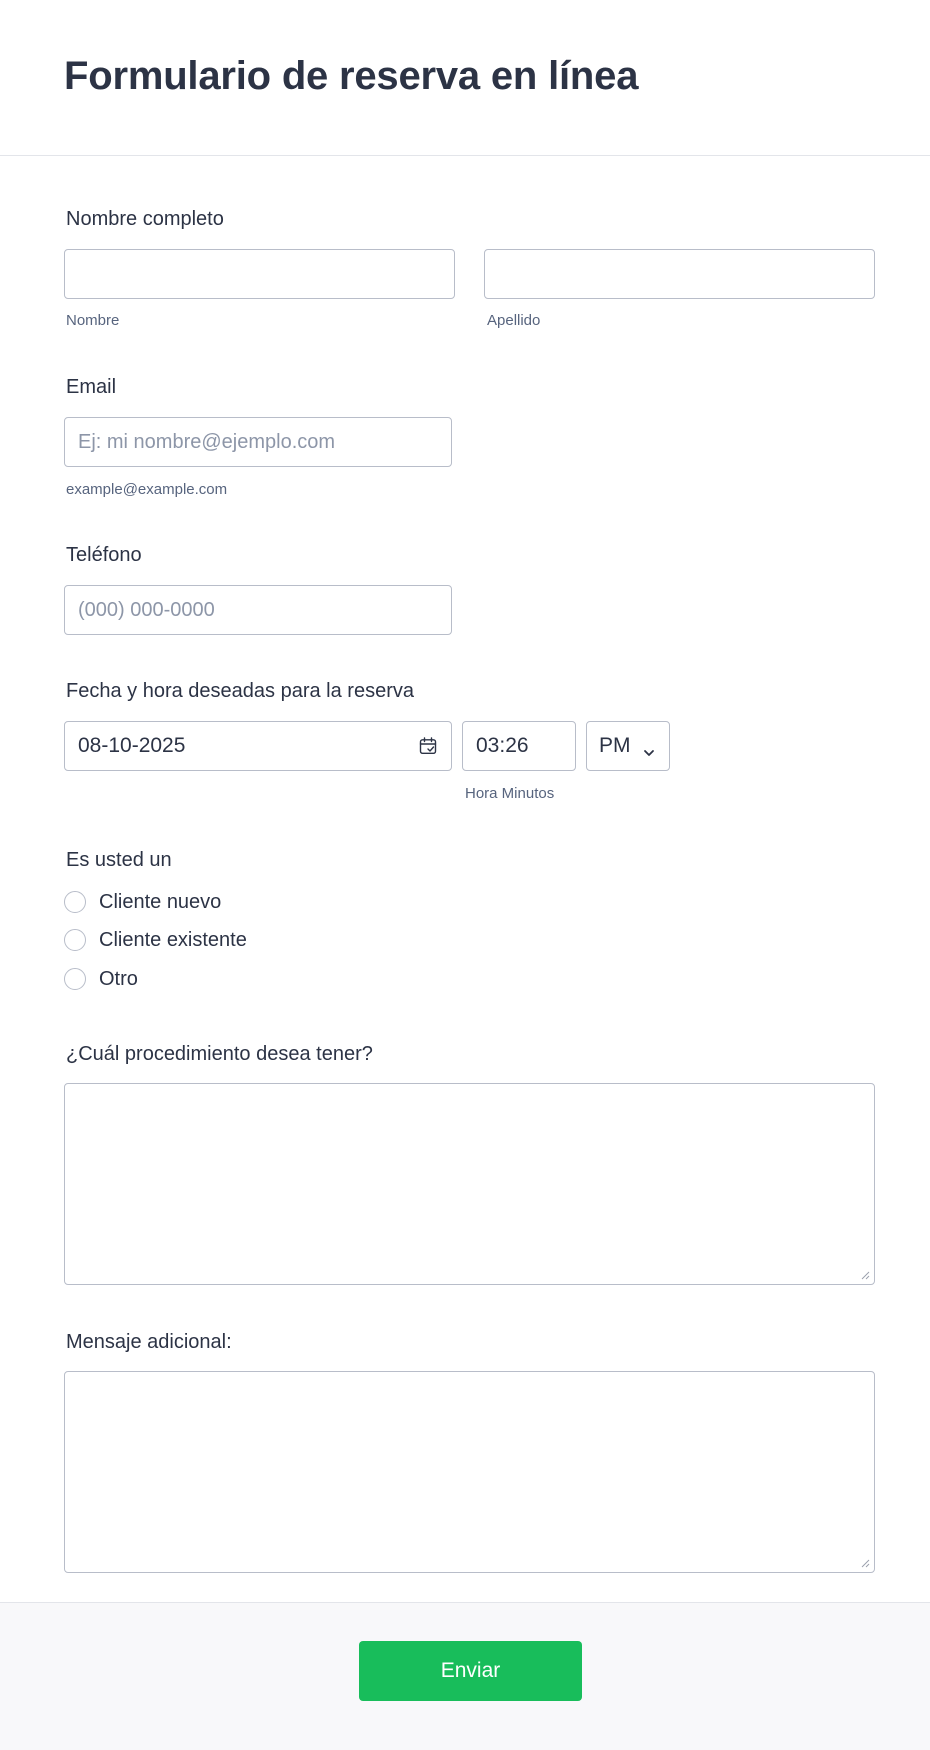 This screenshot has height=1750, width=930. I want to click on procedure-label: ¿Cuál procedimiento desea tener?, so click(219, 1054).